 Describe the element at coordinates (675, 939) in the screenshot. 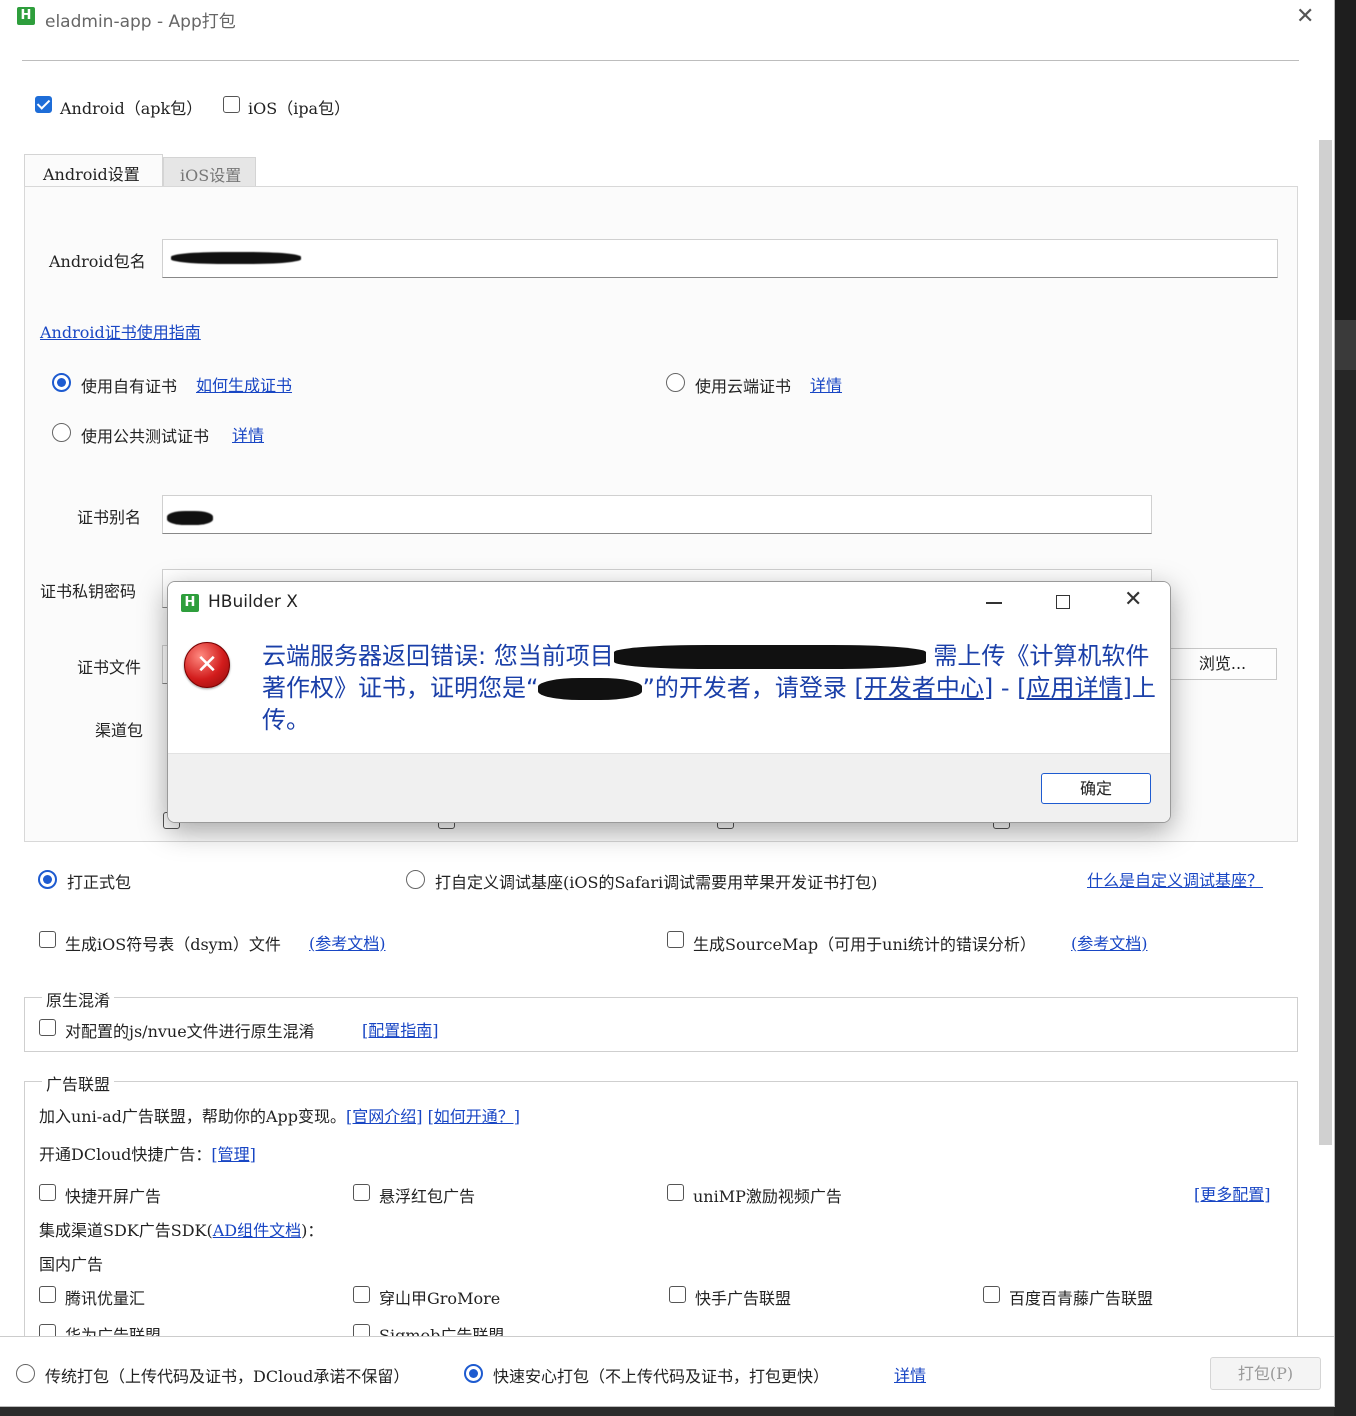

I see `sourcemap-checkbox` at that location.